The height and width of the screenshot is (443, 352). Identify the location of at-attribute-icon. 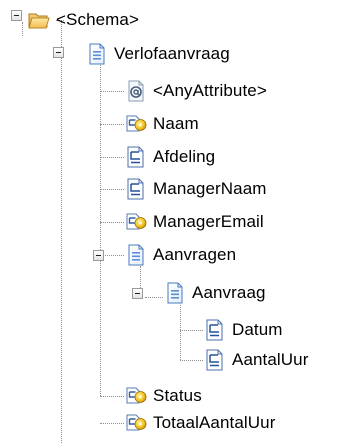
(136, 91).